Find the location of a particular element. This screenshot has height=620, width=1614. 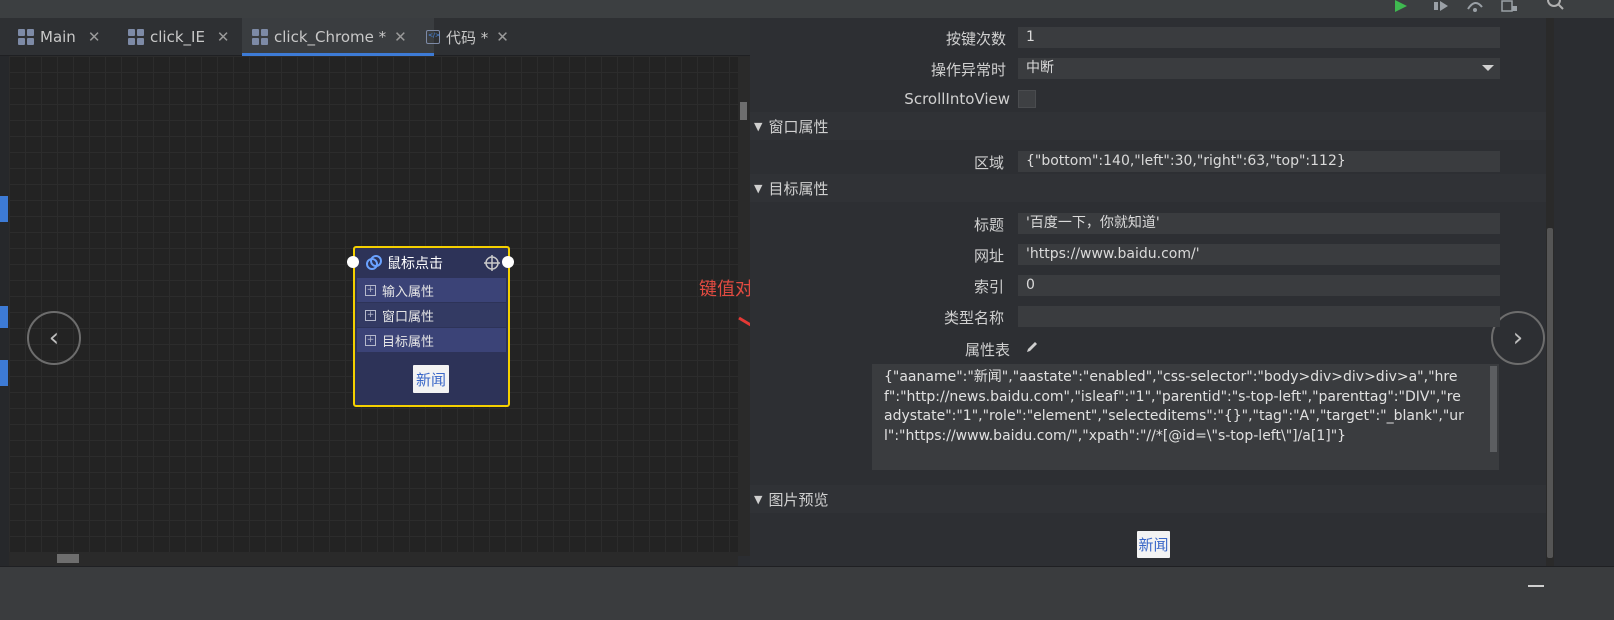

element-thumbnail: 新闻 is located at coordinates (431, 379).